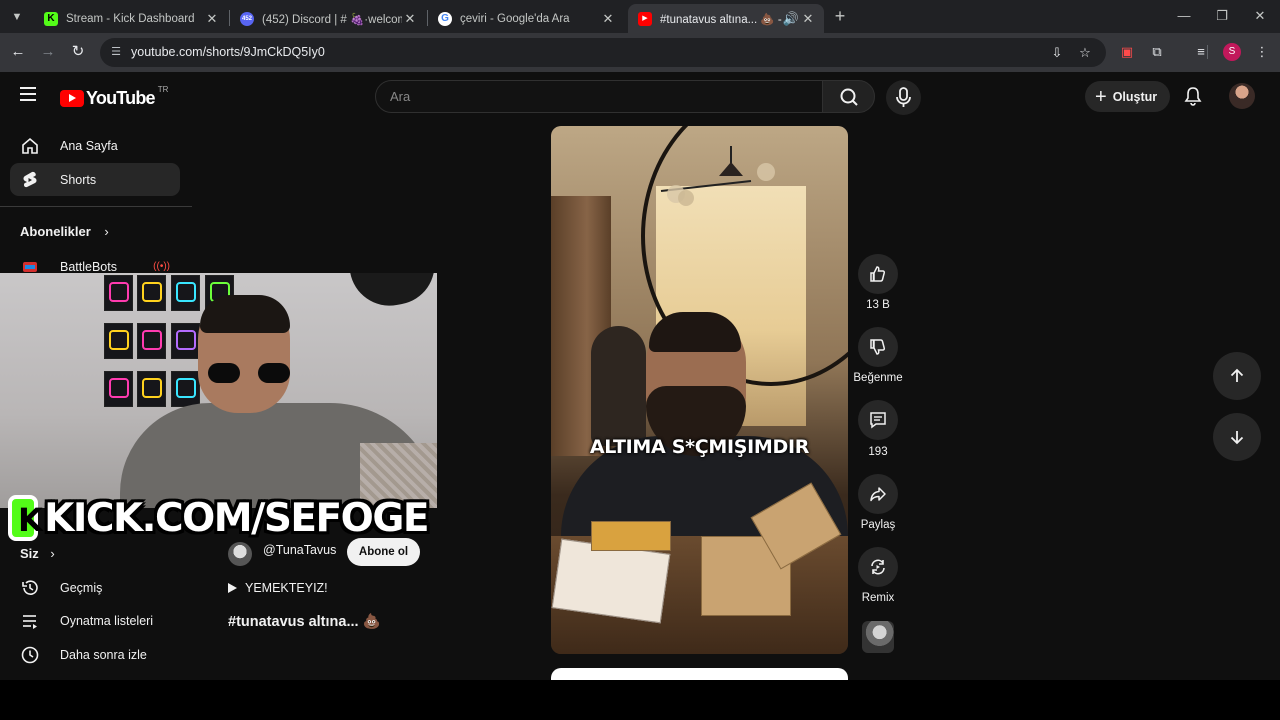  I want to click on play-icon, so click(232, 588).